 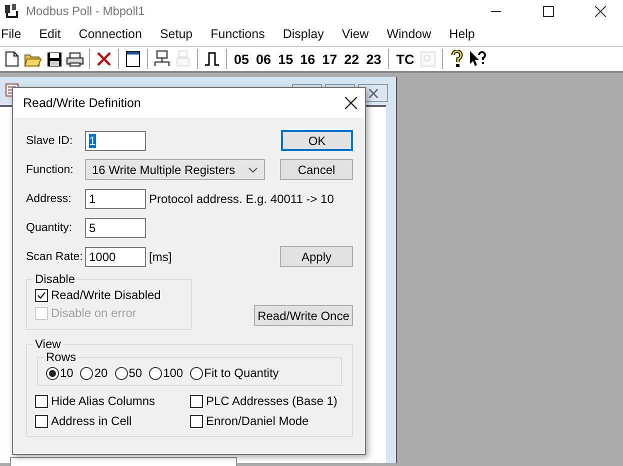 What do you see at coordinates (175, 169) in the screenshot?
I see `function-dropdown: 16 Write Multiple Registers` at bounding box center [175, 169].